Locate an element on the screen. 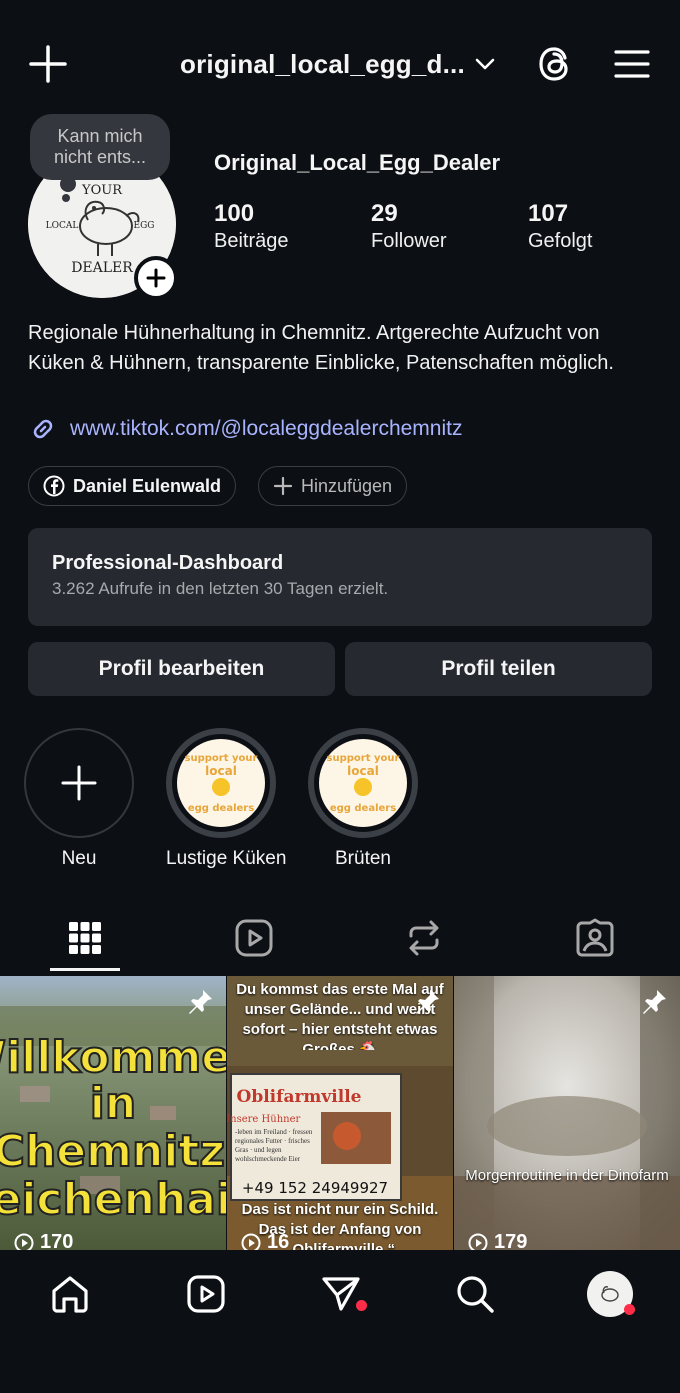  profile-display-name: Original_Local_Egg_Dealer is located at coordinates (357, 162).